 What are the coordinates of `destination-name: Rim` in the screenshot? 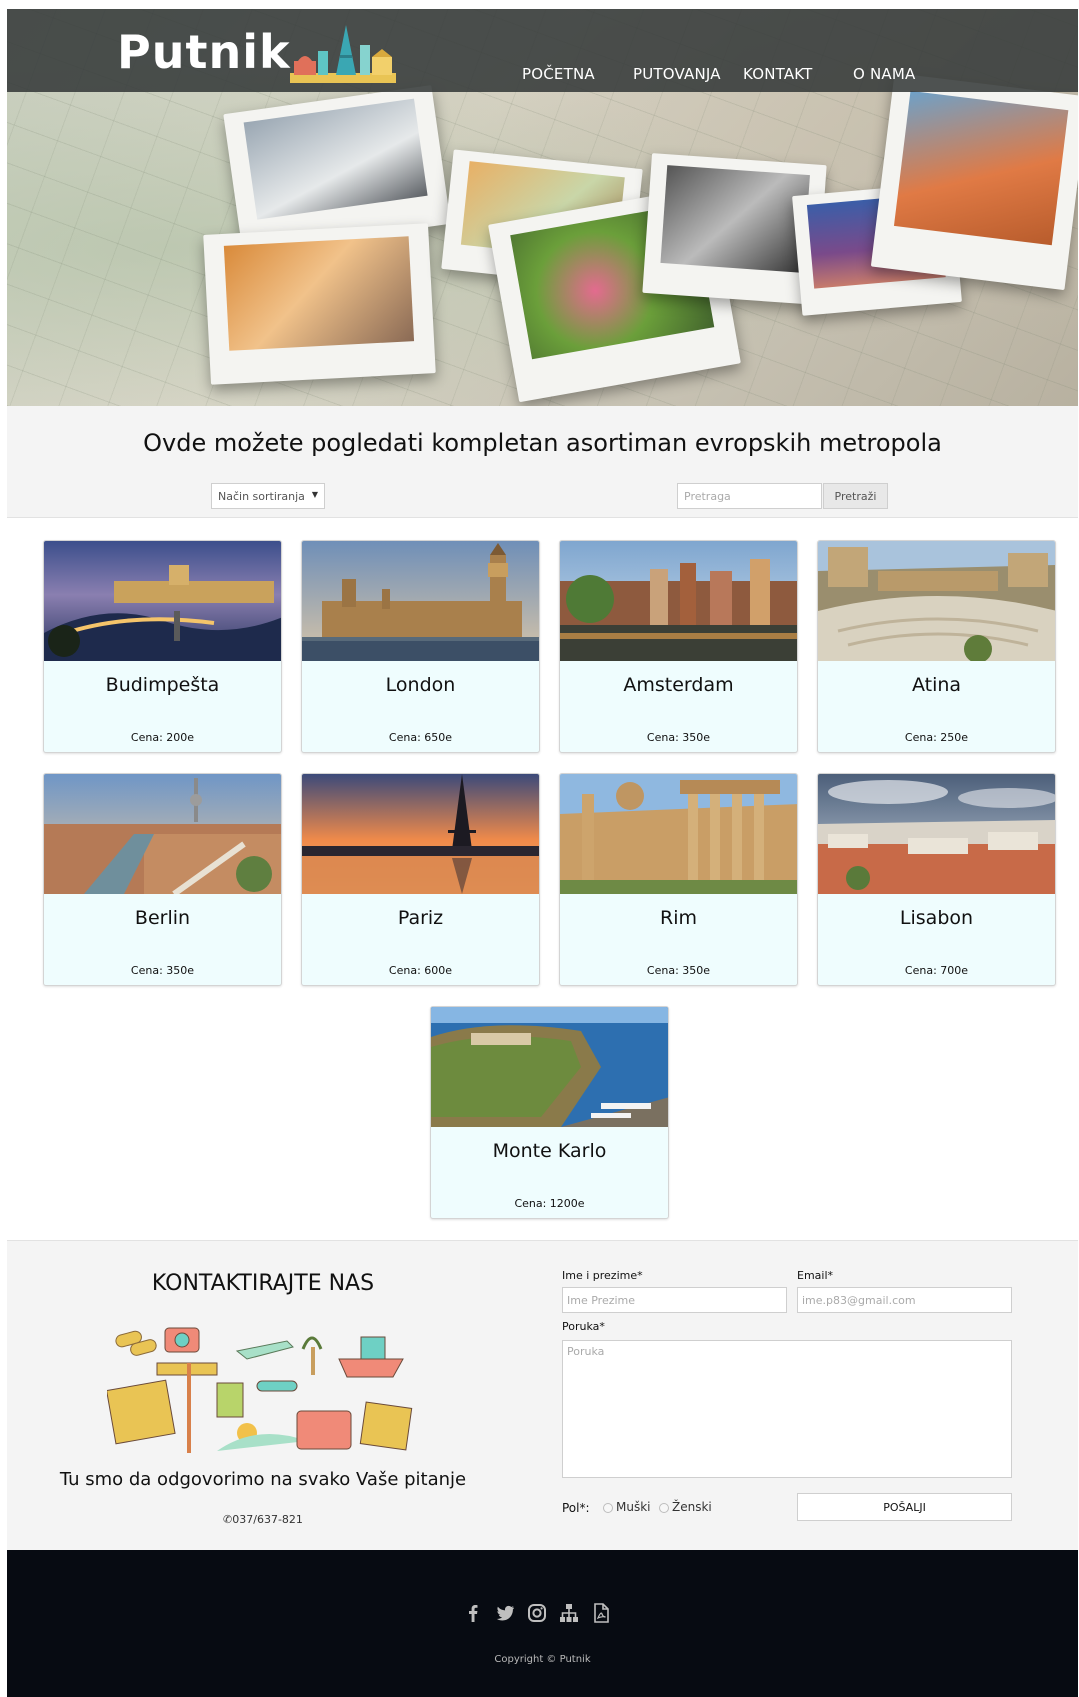 It's located at (678, 918).